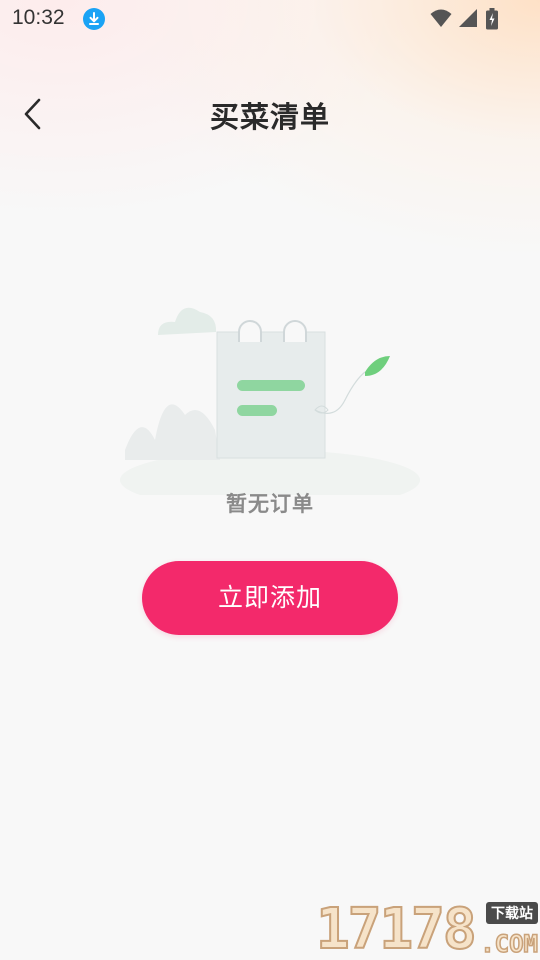  I want to click on header: 买菜清单, so click(270, 113).